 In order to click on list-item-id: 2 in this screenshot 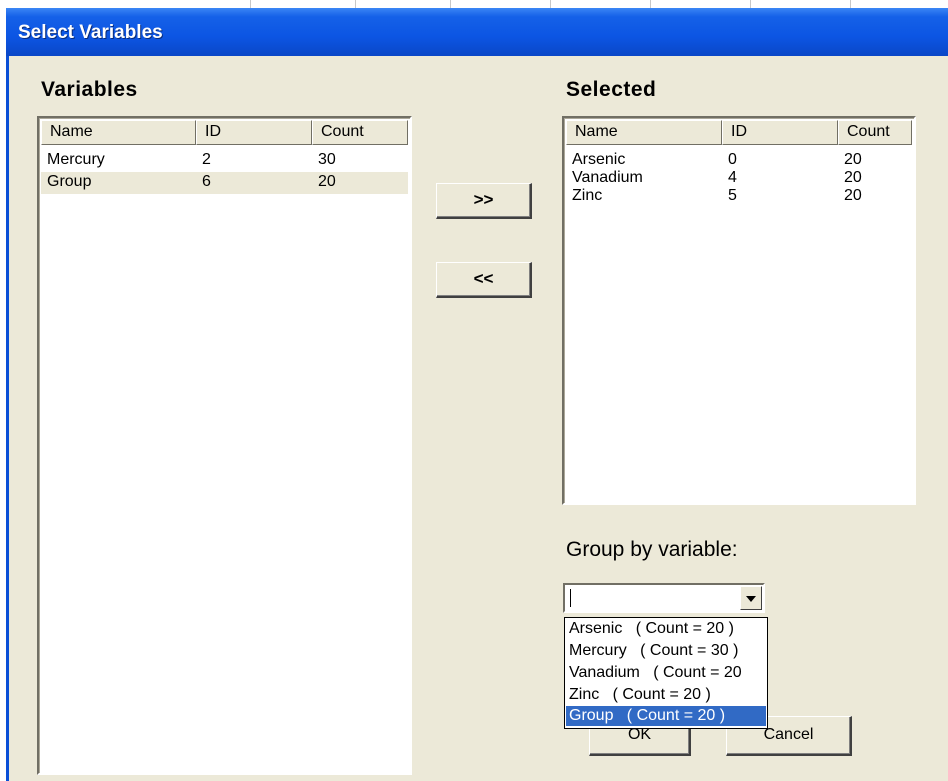, I will do `click(206, 159)`.